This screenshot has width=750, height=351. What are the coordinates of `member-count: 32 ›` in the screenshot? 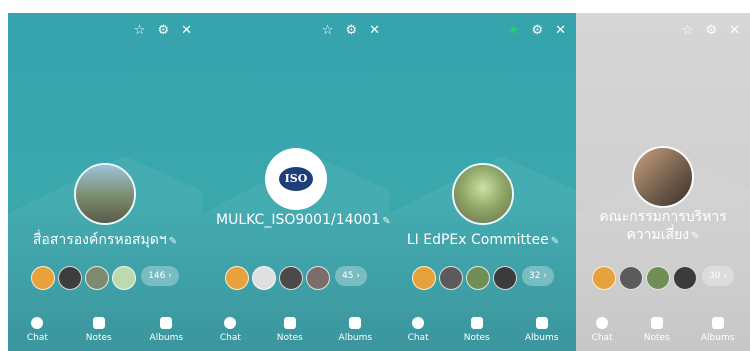 It's located at (538, 276).